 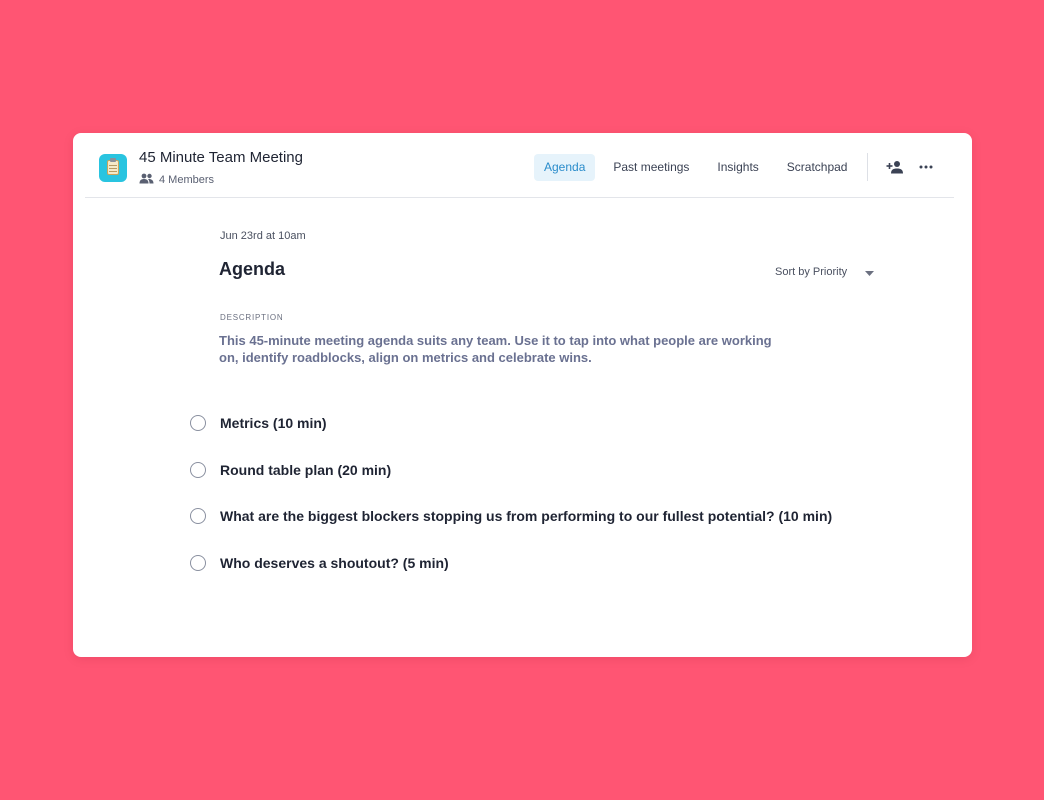 I want to click on members-count: 4 Members, so click(x=176, y=180).